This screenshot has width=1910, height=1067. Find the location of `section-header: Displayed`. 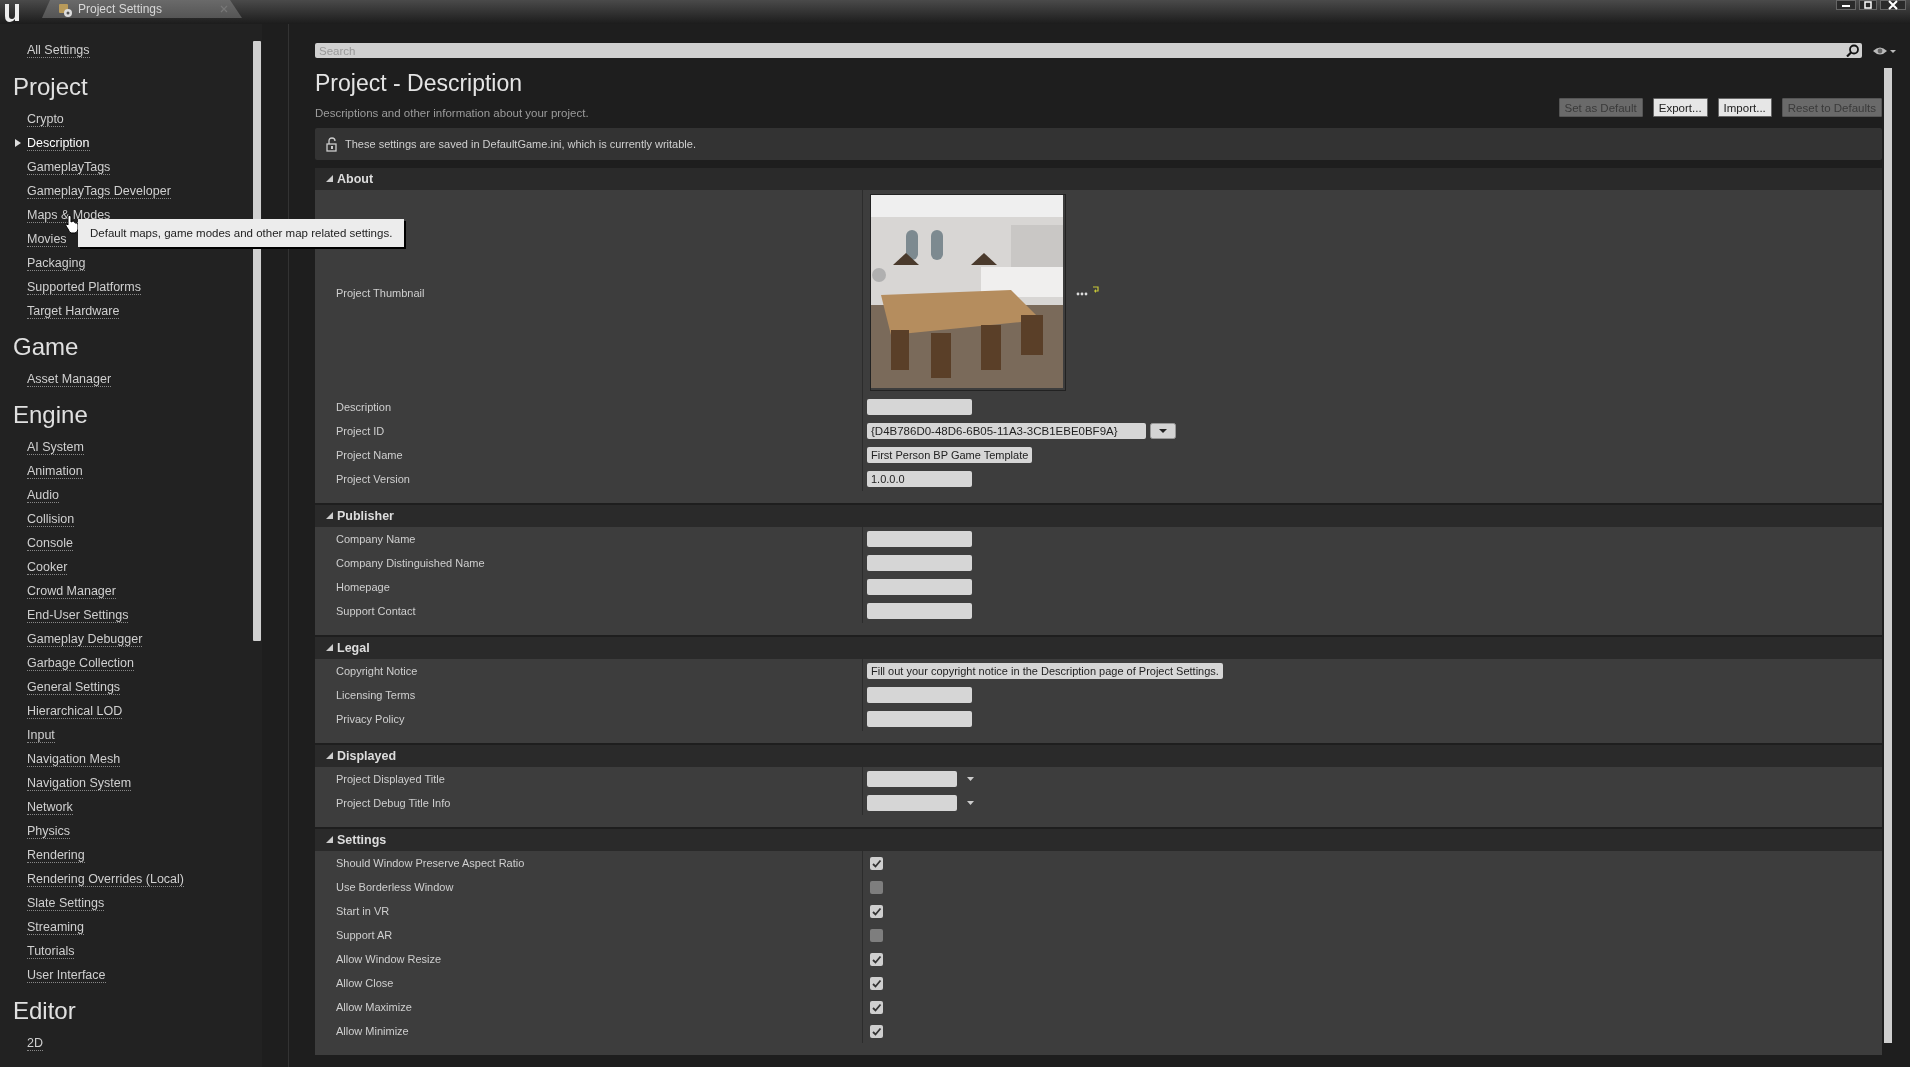

section-header: Displayed is located at coordinates (1098, 756).